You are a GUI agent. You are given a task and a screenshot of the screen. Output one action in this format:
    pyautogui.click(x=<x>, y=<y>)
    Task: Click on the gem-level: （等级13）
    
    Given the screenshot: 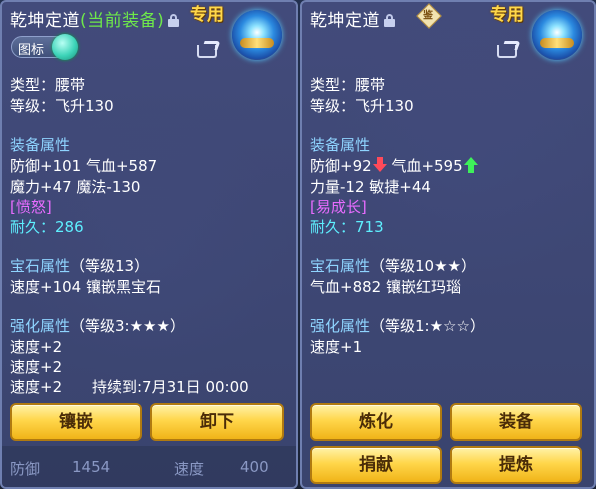 What is the action you would take?
    pyautogui.click(x=110, y=266)
    